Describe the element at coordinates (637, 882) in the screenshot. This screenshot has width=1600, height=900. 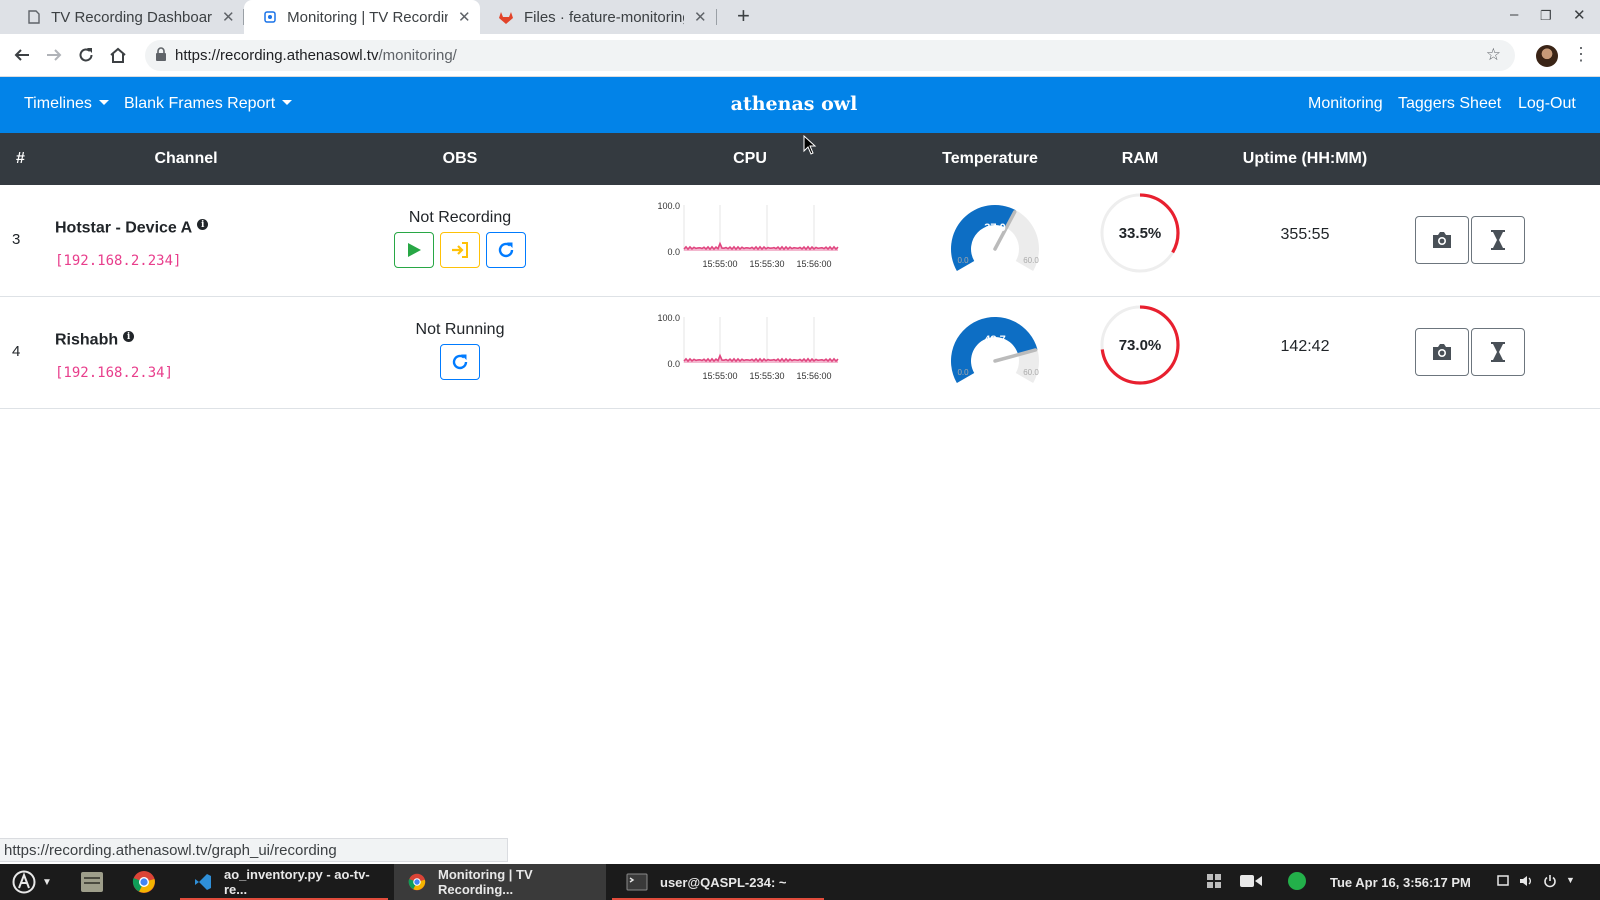
I see `terminal-icon` at that location.